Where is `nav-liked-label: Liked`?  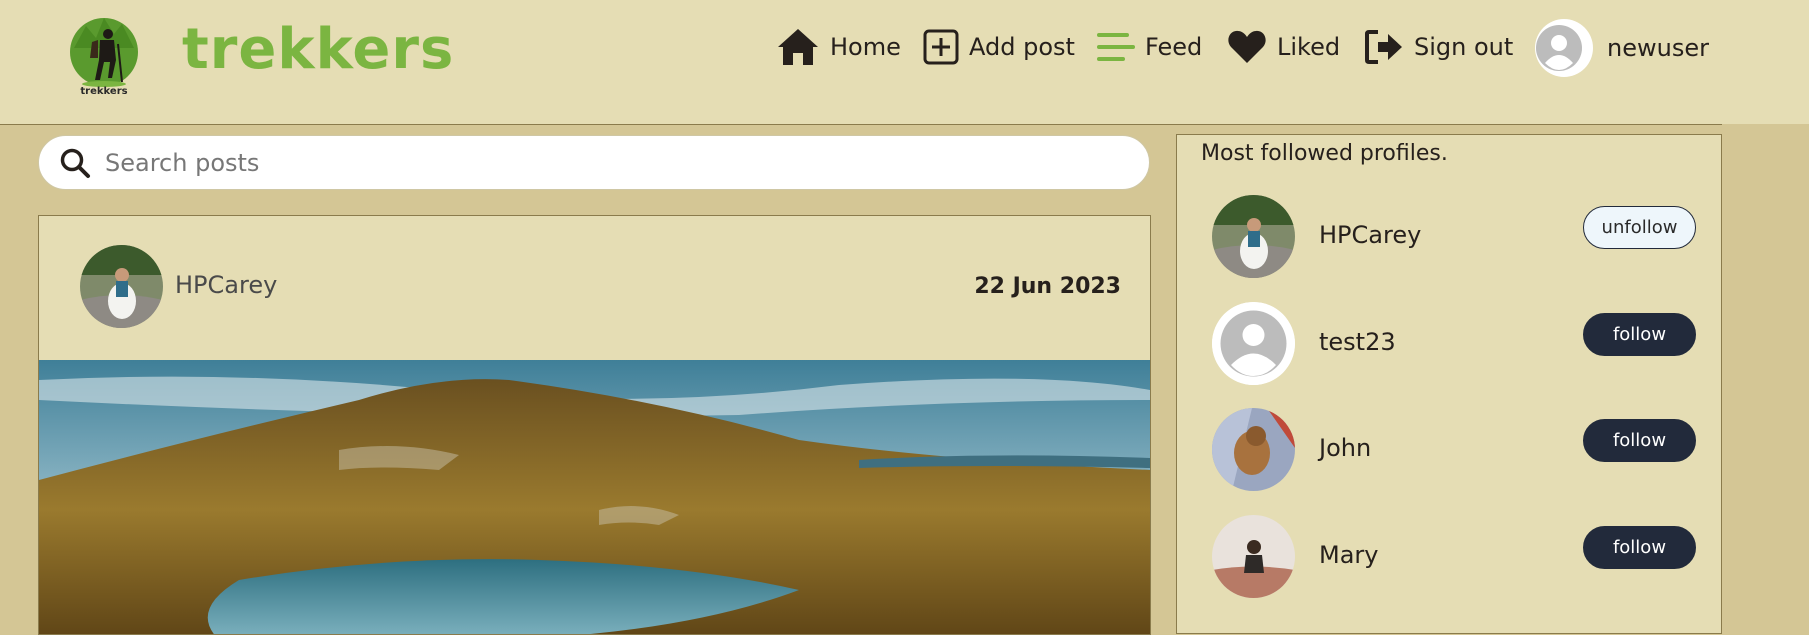 nav-liked-label: Liked is located at coordinates (1309, 47).